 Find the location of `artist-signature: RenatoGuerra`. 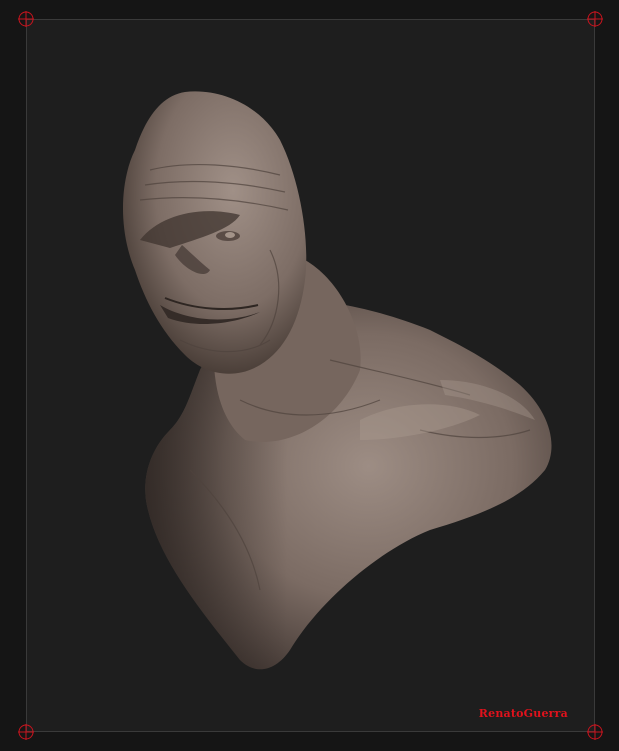

artist-signature: RenatoGuerra is located at coordinates (523, 713).